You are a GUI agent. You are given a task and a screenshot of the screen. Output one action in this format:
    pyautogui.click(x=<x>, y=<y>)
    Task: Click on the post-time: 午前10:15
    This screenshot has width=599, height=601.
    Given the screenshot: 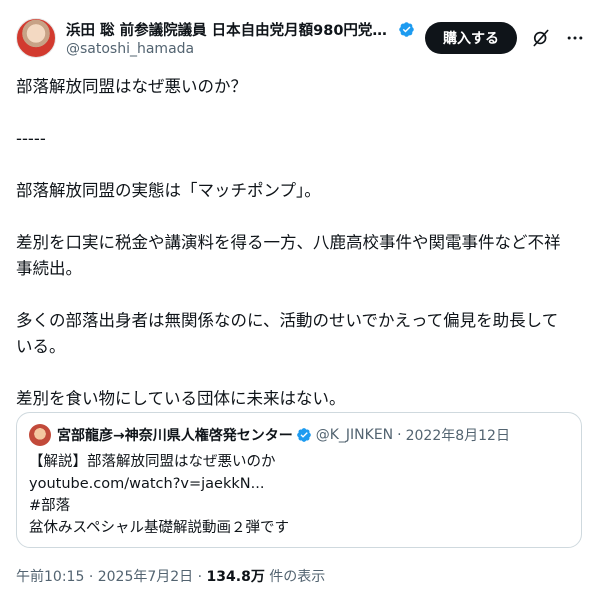 What is the action you would take?
    pyautogui.click(x=50, y=577)
    